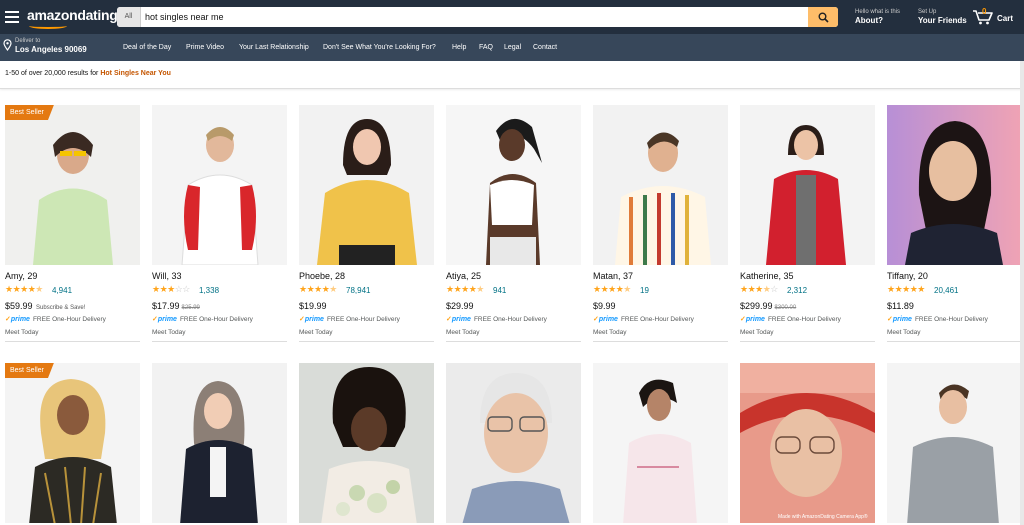 The height and width of the screenshot is (525, 1024). What do you see at coordinates (767, 276) in the screenshot?
I see `product-name: Katherine, 35` at bounding box center [767, 276].